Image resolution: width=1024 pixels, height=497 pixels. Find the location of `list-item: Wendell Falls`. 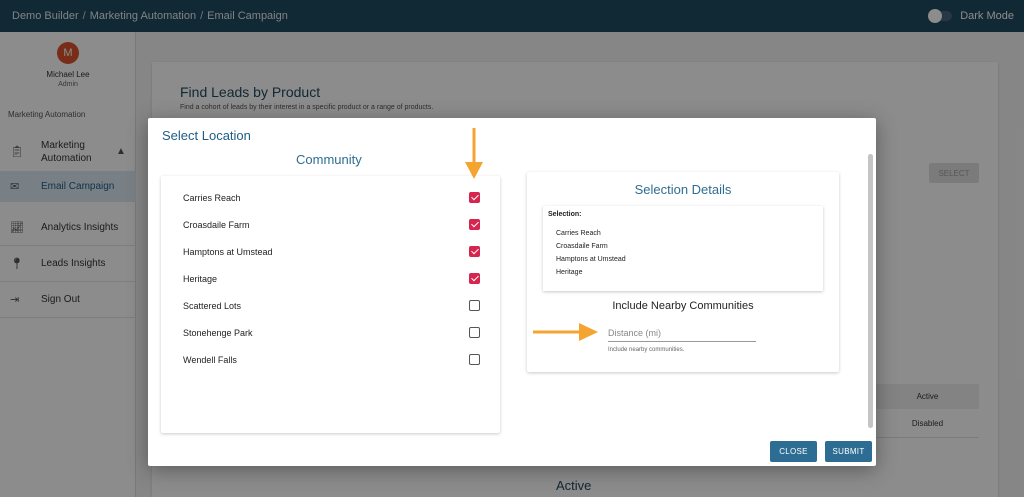

list-item: Wendell Falls is located at coordinates (330, 360).